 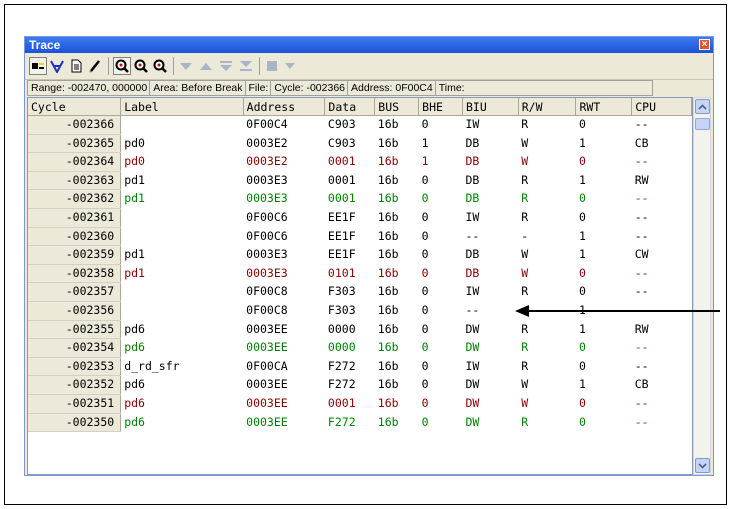 I want to click on annotation-arrow, so click(x=617, y=311).